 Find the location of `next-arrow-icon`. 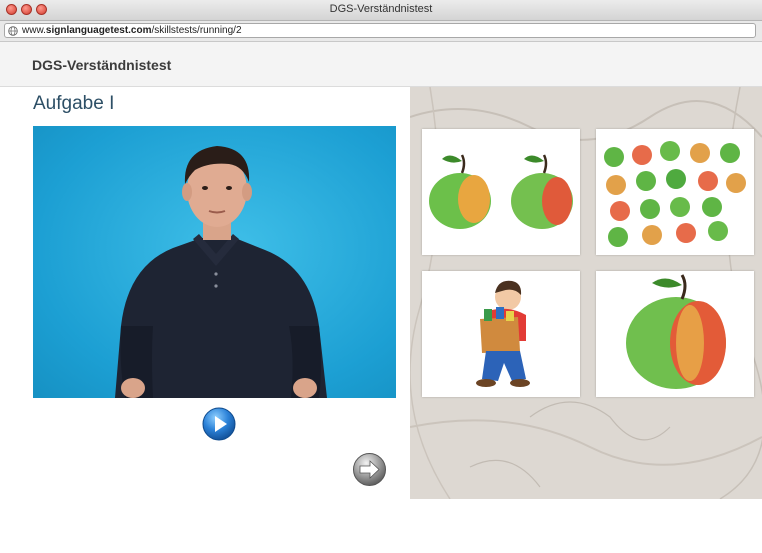

next-arrow-icon is located at coordinates (369, 469).